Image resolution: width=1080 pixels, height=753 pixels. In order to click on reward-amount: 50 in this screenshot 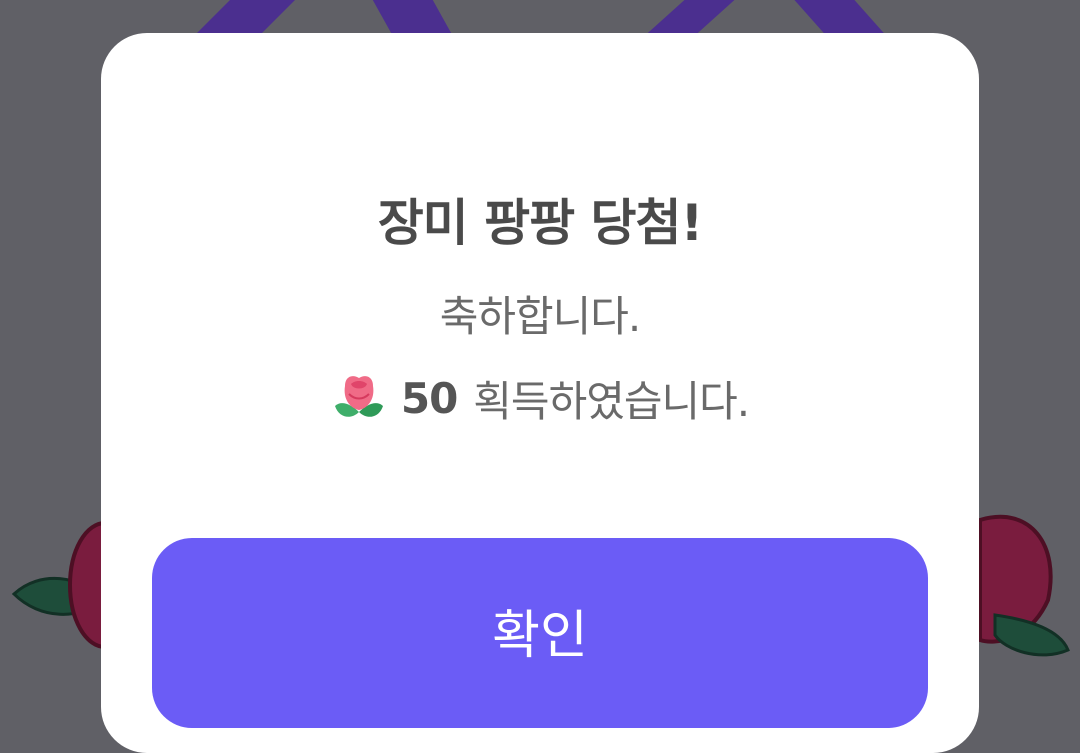, I will do `click(429, 398)`.